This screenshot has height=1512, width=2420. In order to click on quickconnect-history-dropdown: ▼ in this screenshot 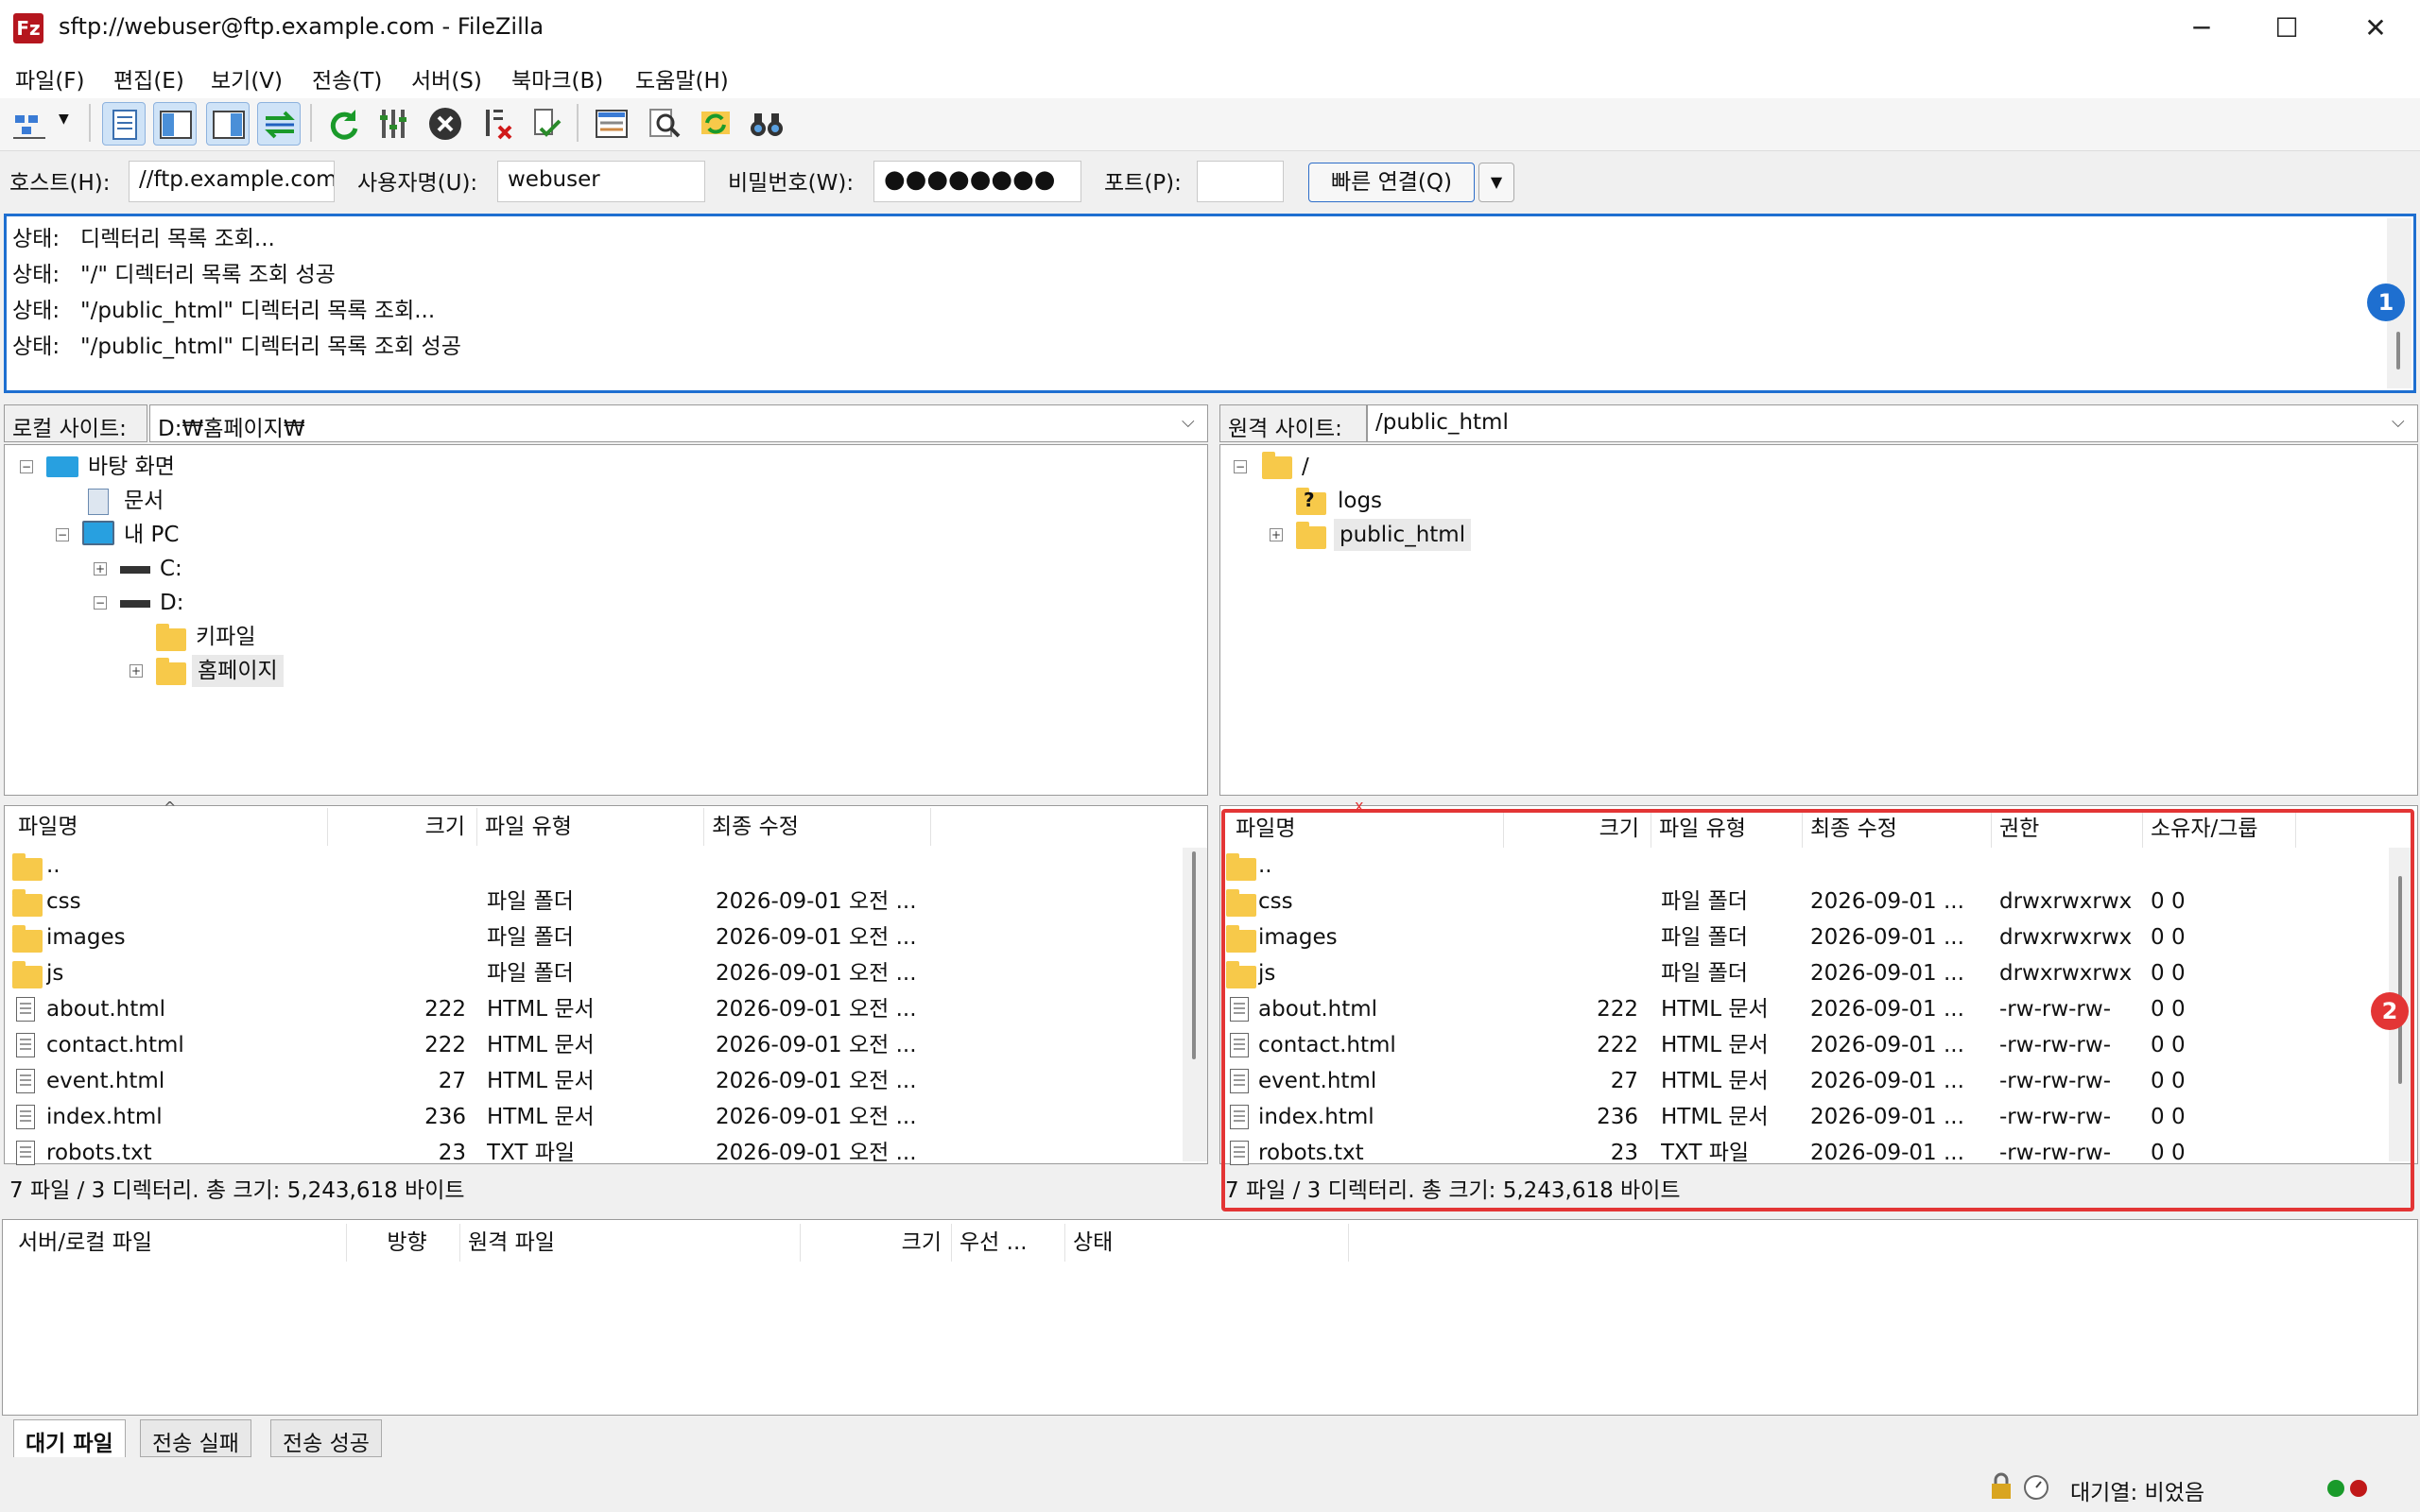, I will do `click(1496, 182)`.